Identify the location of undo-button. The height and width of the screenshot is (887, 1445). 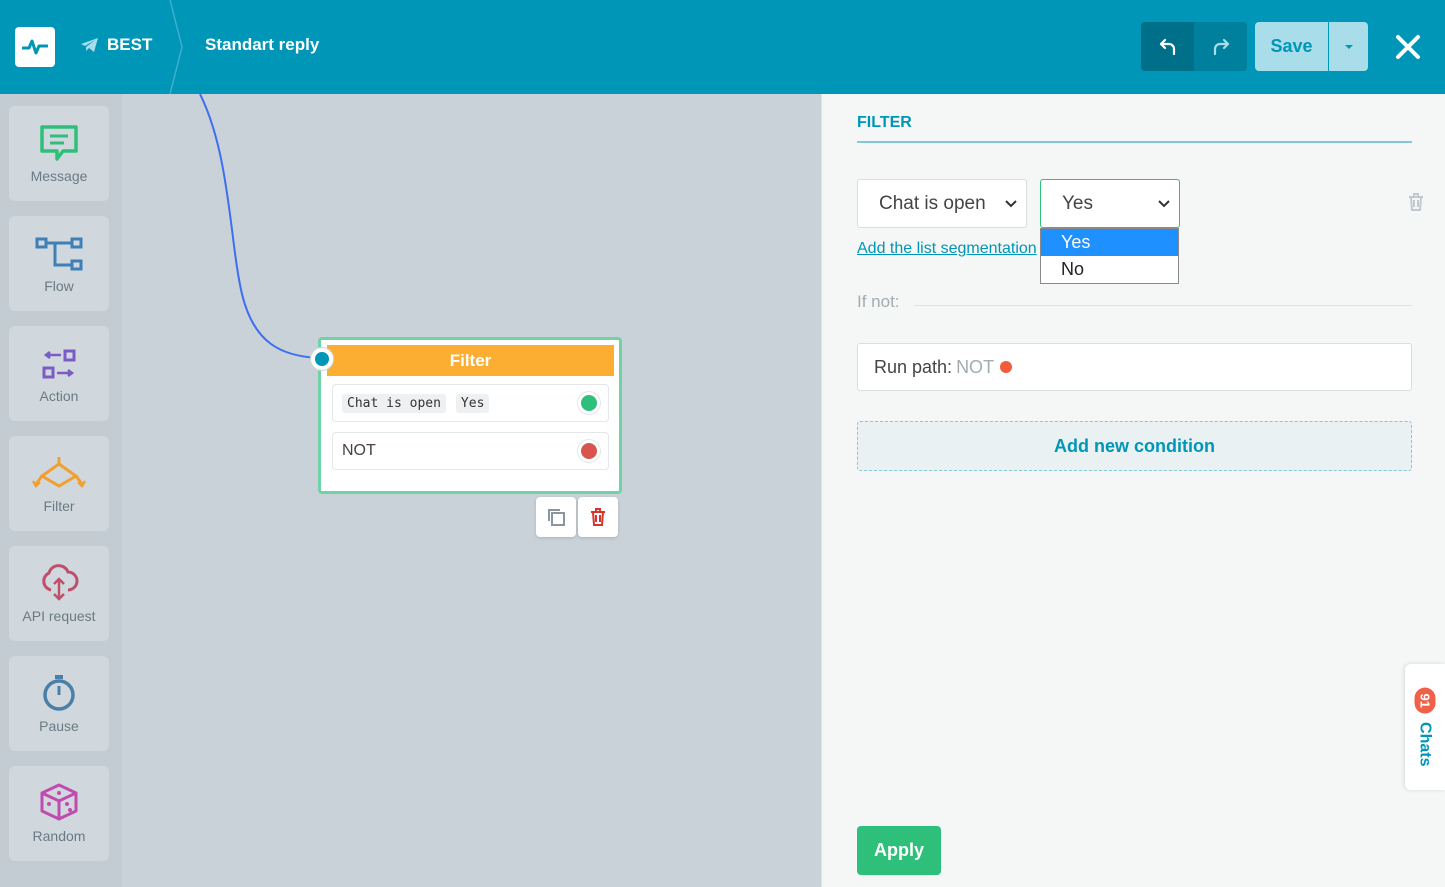
(1167, 46).